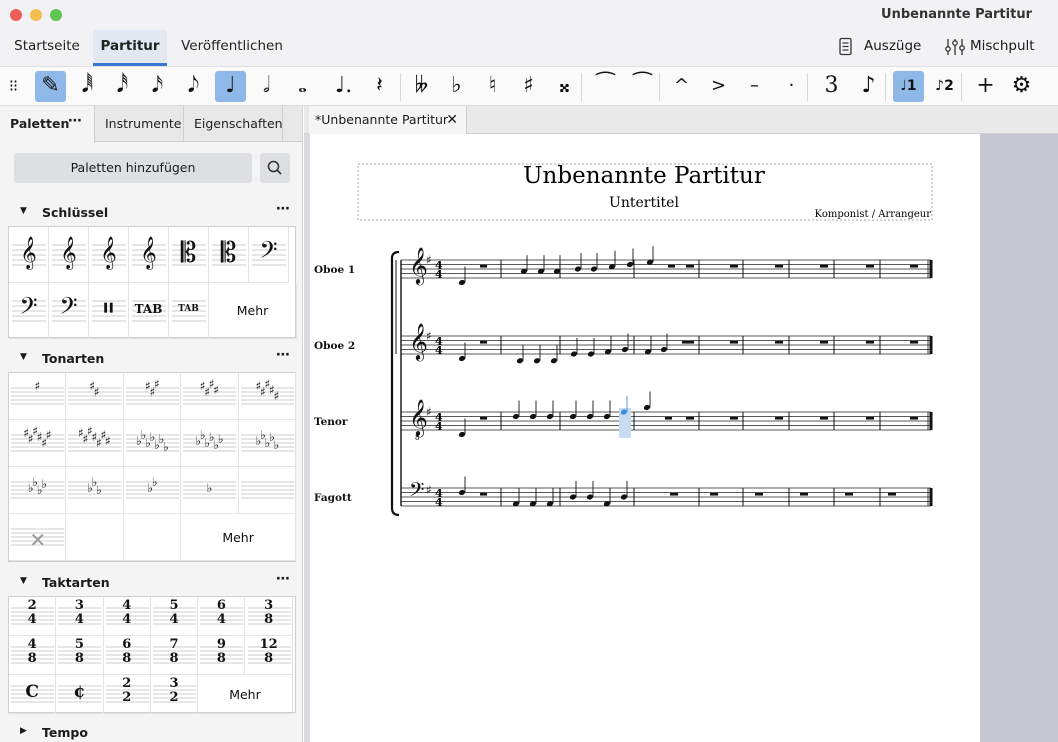 The height and width of the screenshot is (742, 1058). Describe the element at coordinates (992, 48) in the screenshot. I see `mixer-button: Mischpult` at that location.